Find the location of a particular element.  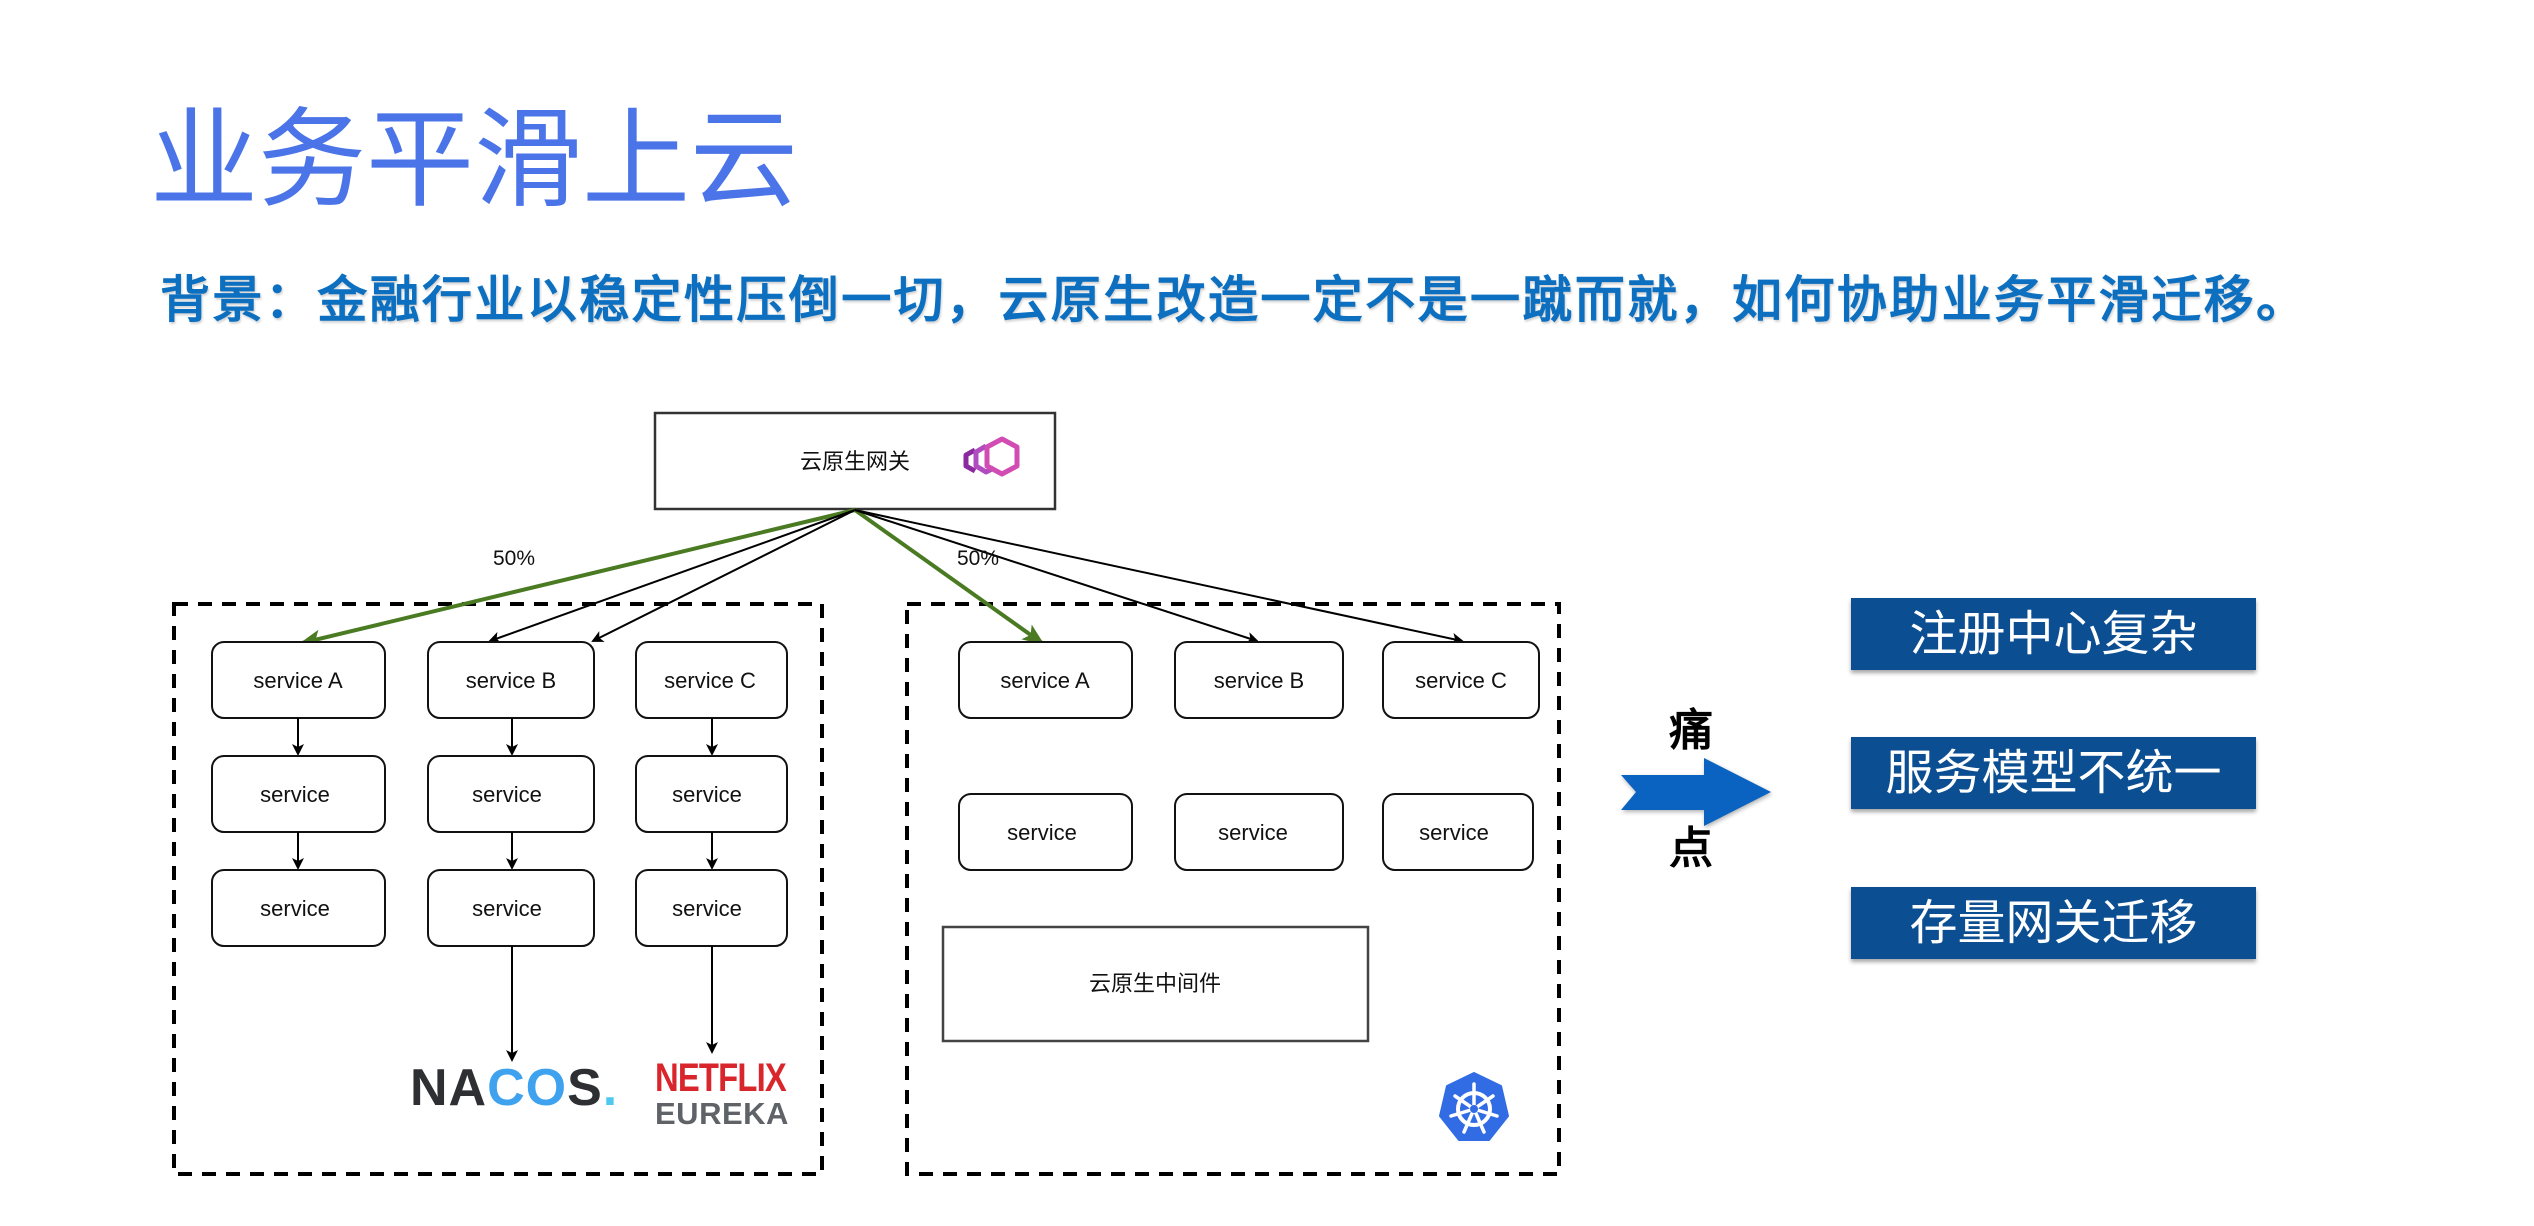

cloud-native-middleware: 云原生中间件 is located at coordinates (1155, 984).